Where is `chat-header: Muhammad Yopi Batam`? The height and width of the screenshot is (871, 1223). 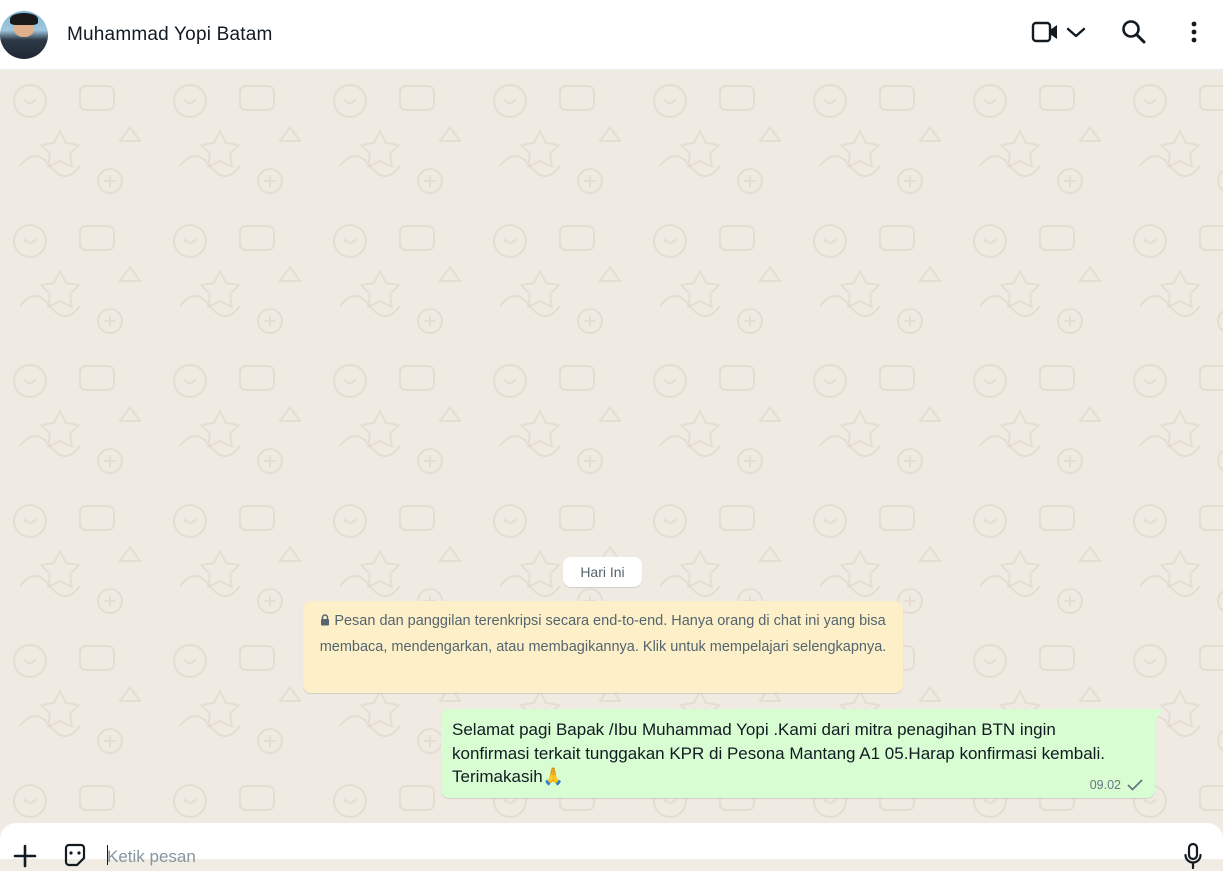
chat-header: Muhammad Yopi Batam is located at coordinates (611, 35).